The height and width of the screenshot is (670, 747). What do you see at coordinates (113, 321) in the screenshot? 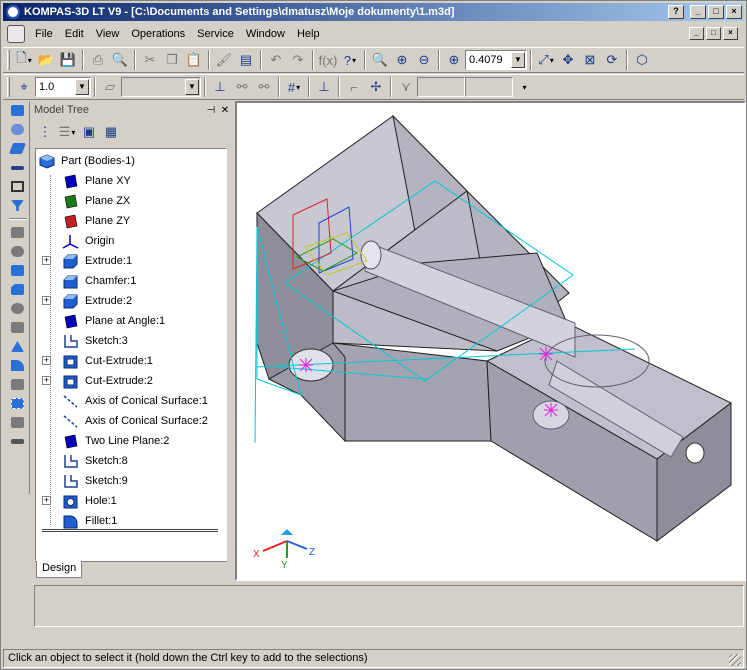
I see `tree-item: Plane at Angle:1` at bounding box center [113, 321].